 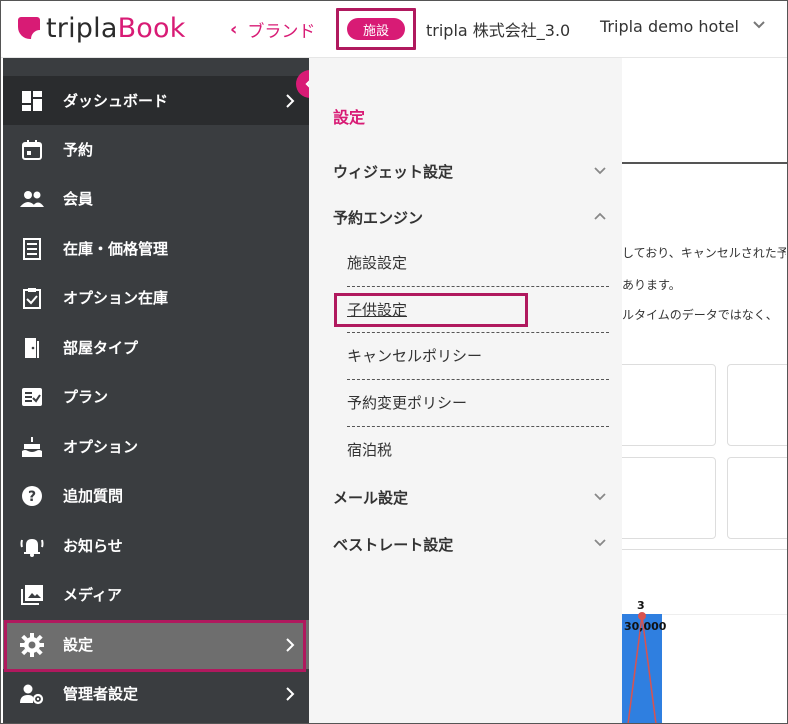 What do you see at coordinates (93, 546) in the screenshot?
I see `sidebar-item-label: お知らせ` at bounding box center [93, 546].